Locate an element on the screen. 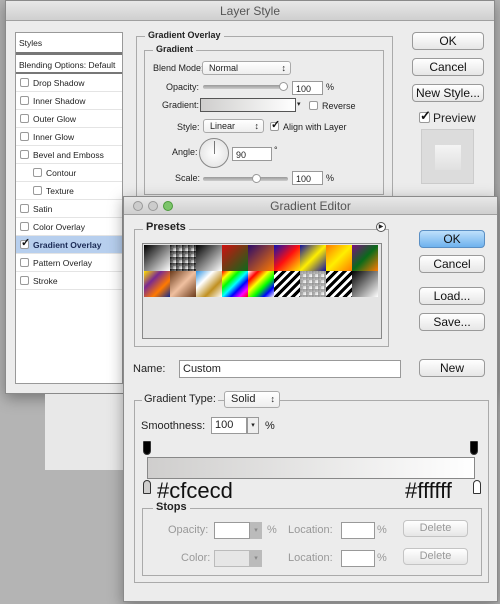  color-location-input is located at coordinates (358, 558).